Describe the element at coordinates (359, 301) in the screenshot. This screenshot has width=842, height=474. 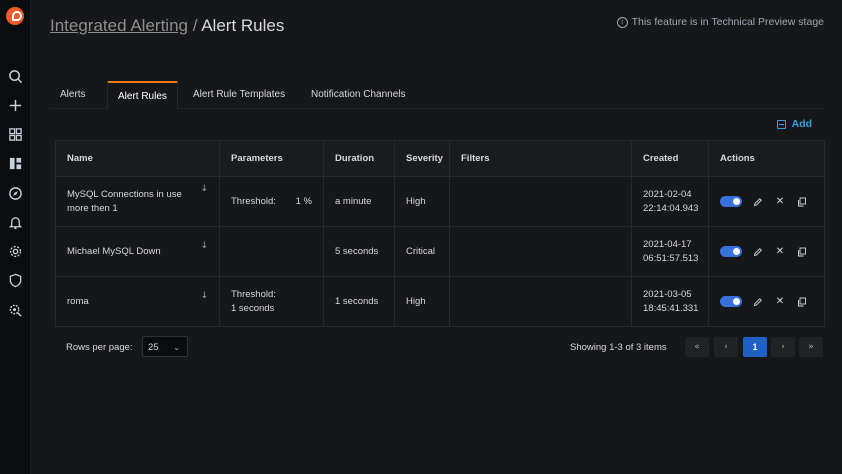
I see `rule-duration: 1 seconds` at that location.